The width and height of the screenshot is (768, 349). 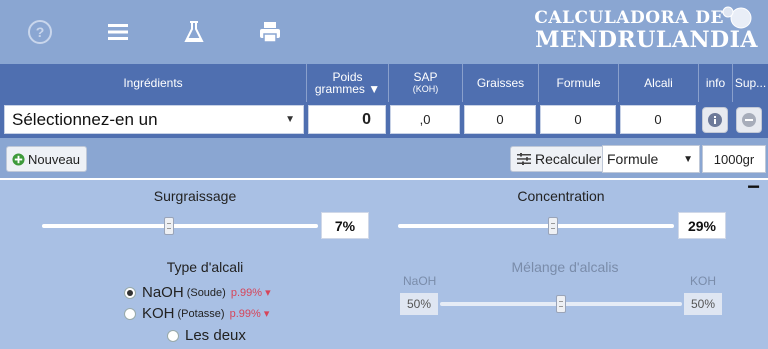 I want to click on header-alkali: Alcali, so click(x=658, y=83).